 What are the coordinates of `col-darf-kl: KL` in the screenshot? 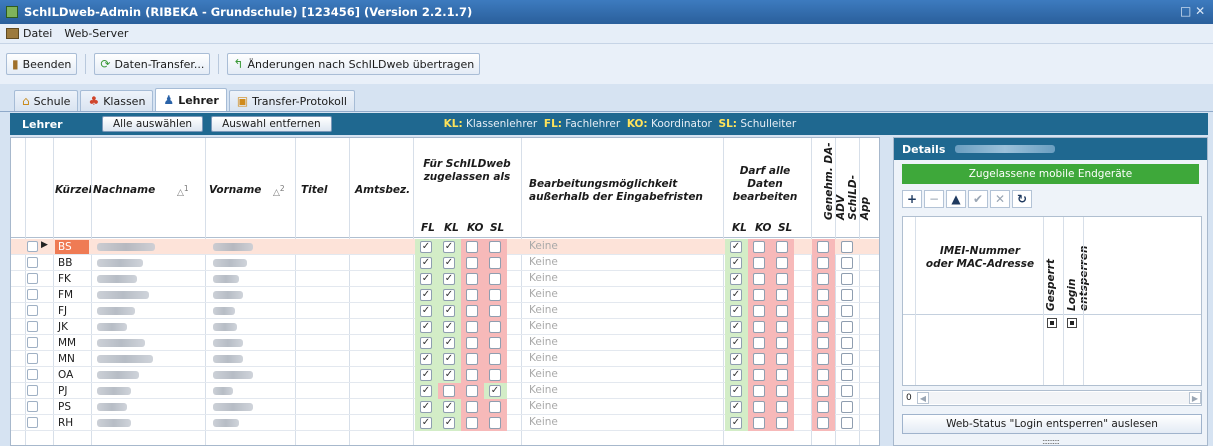 It's located at (739, 228).